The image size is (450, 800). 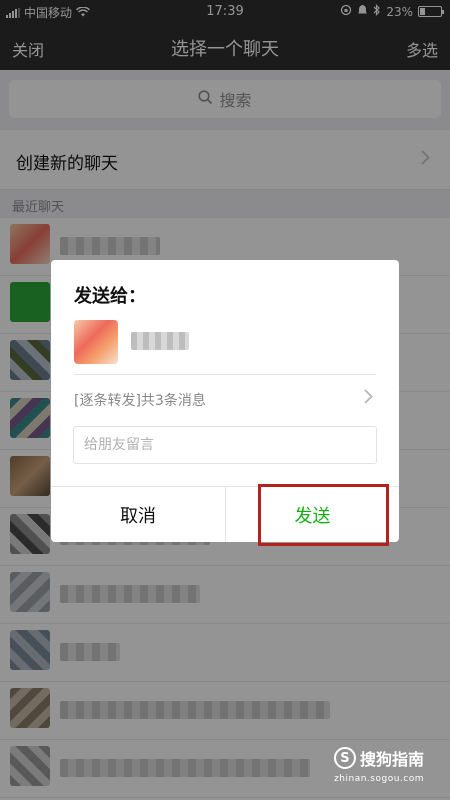 I want to click on watermark-brand: 搜狗指南, so click(x=391, y=759).